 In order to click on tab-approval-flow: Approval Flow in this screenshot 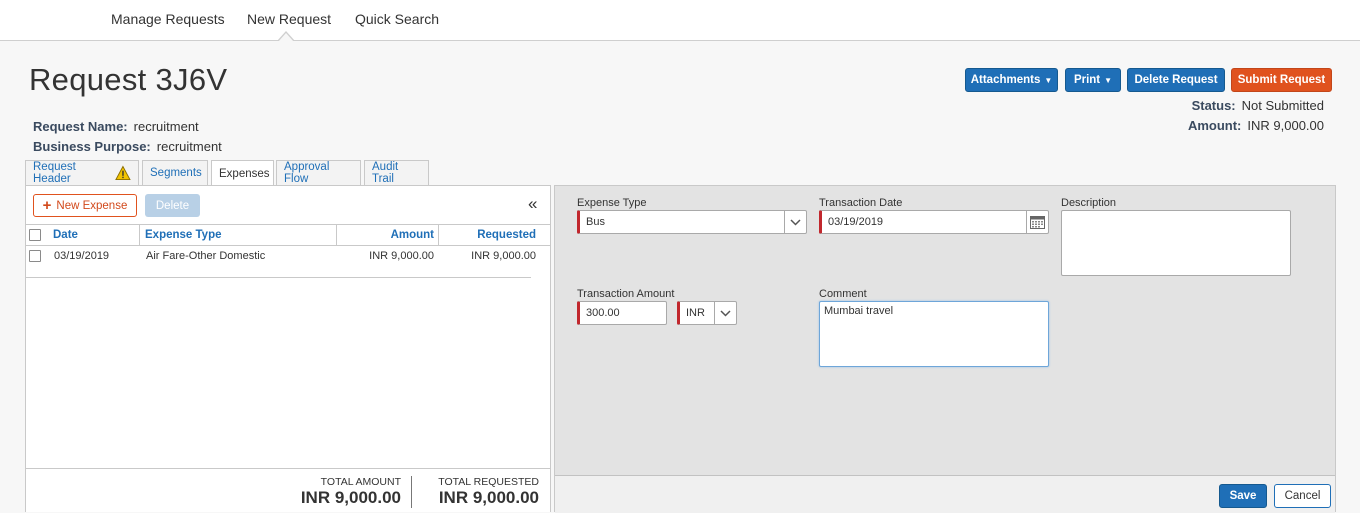, I will do `click(318, 172)`.